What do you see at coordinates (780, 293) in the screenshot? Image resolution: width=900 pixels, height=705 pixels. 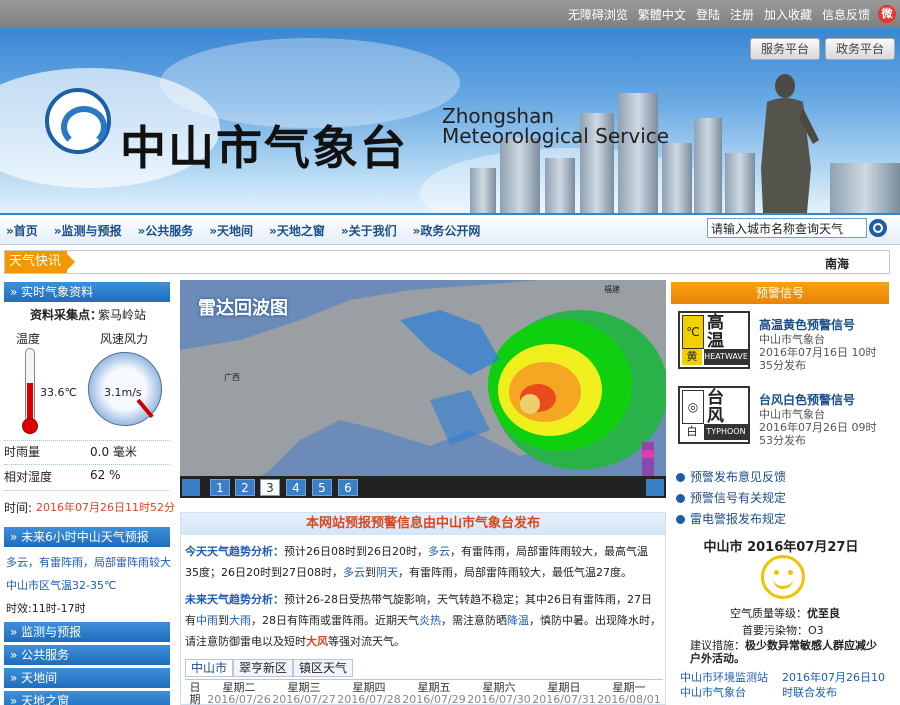 I see `warning-title: 预警信号` at bounding box center [780, 293].